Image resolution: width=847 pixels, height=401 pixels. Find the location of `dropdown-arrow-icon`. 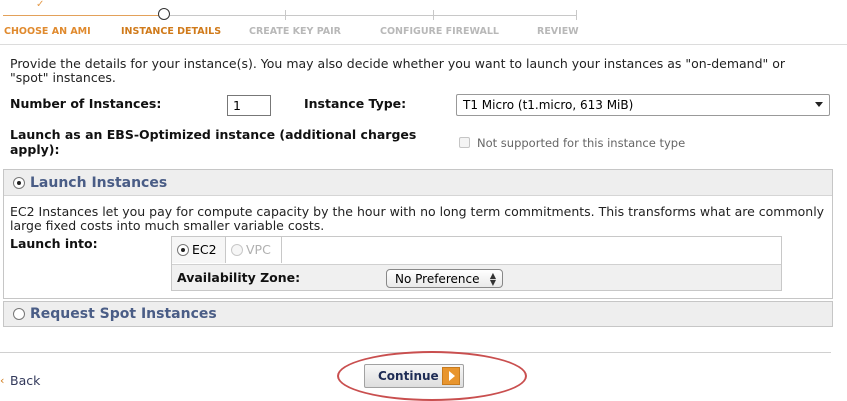

dropdown-arrow-icon is located at coordinates (819, 104).